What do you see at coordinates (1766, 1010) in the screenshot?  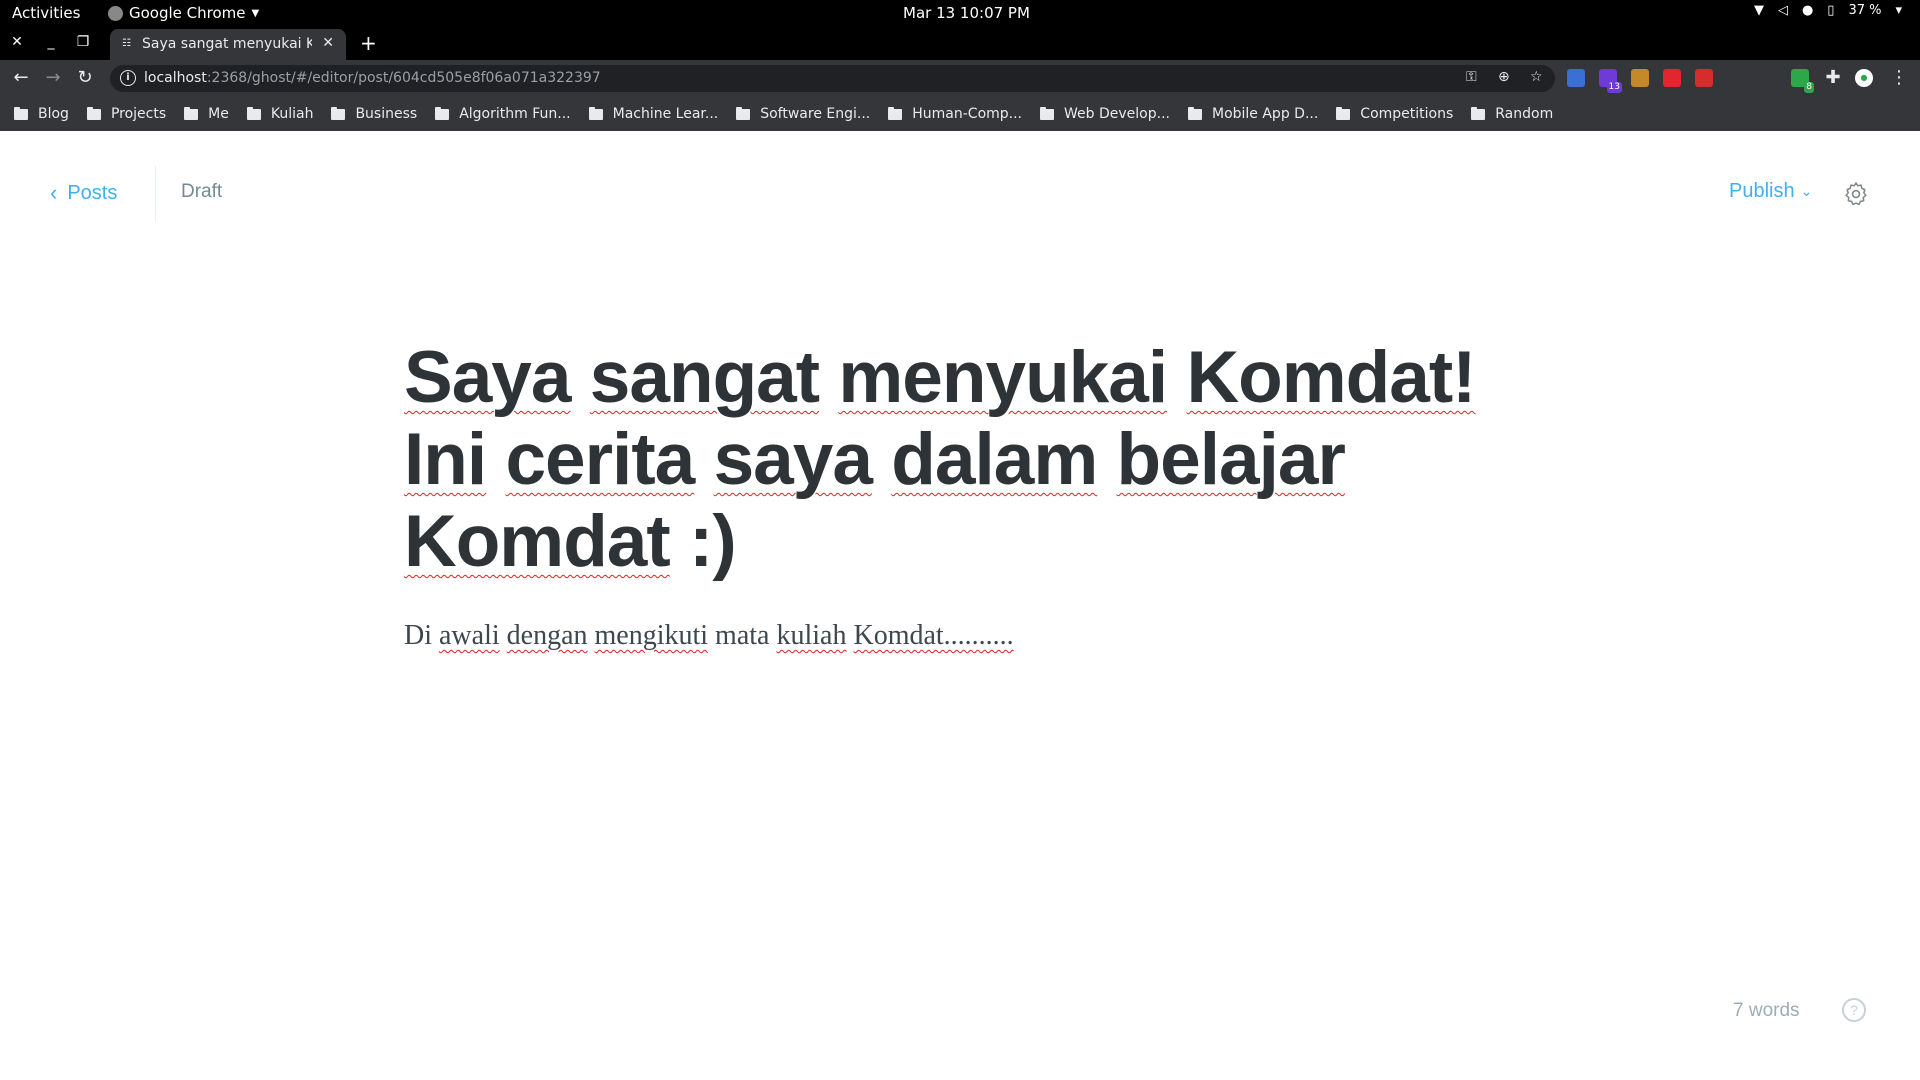 I see `word-count: 7 words` at bounding box center [1766, 1010].